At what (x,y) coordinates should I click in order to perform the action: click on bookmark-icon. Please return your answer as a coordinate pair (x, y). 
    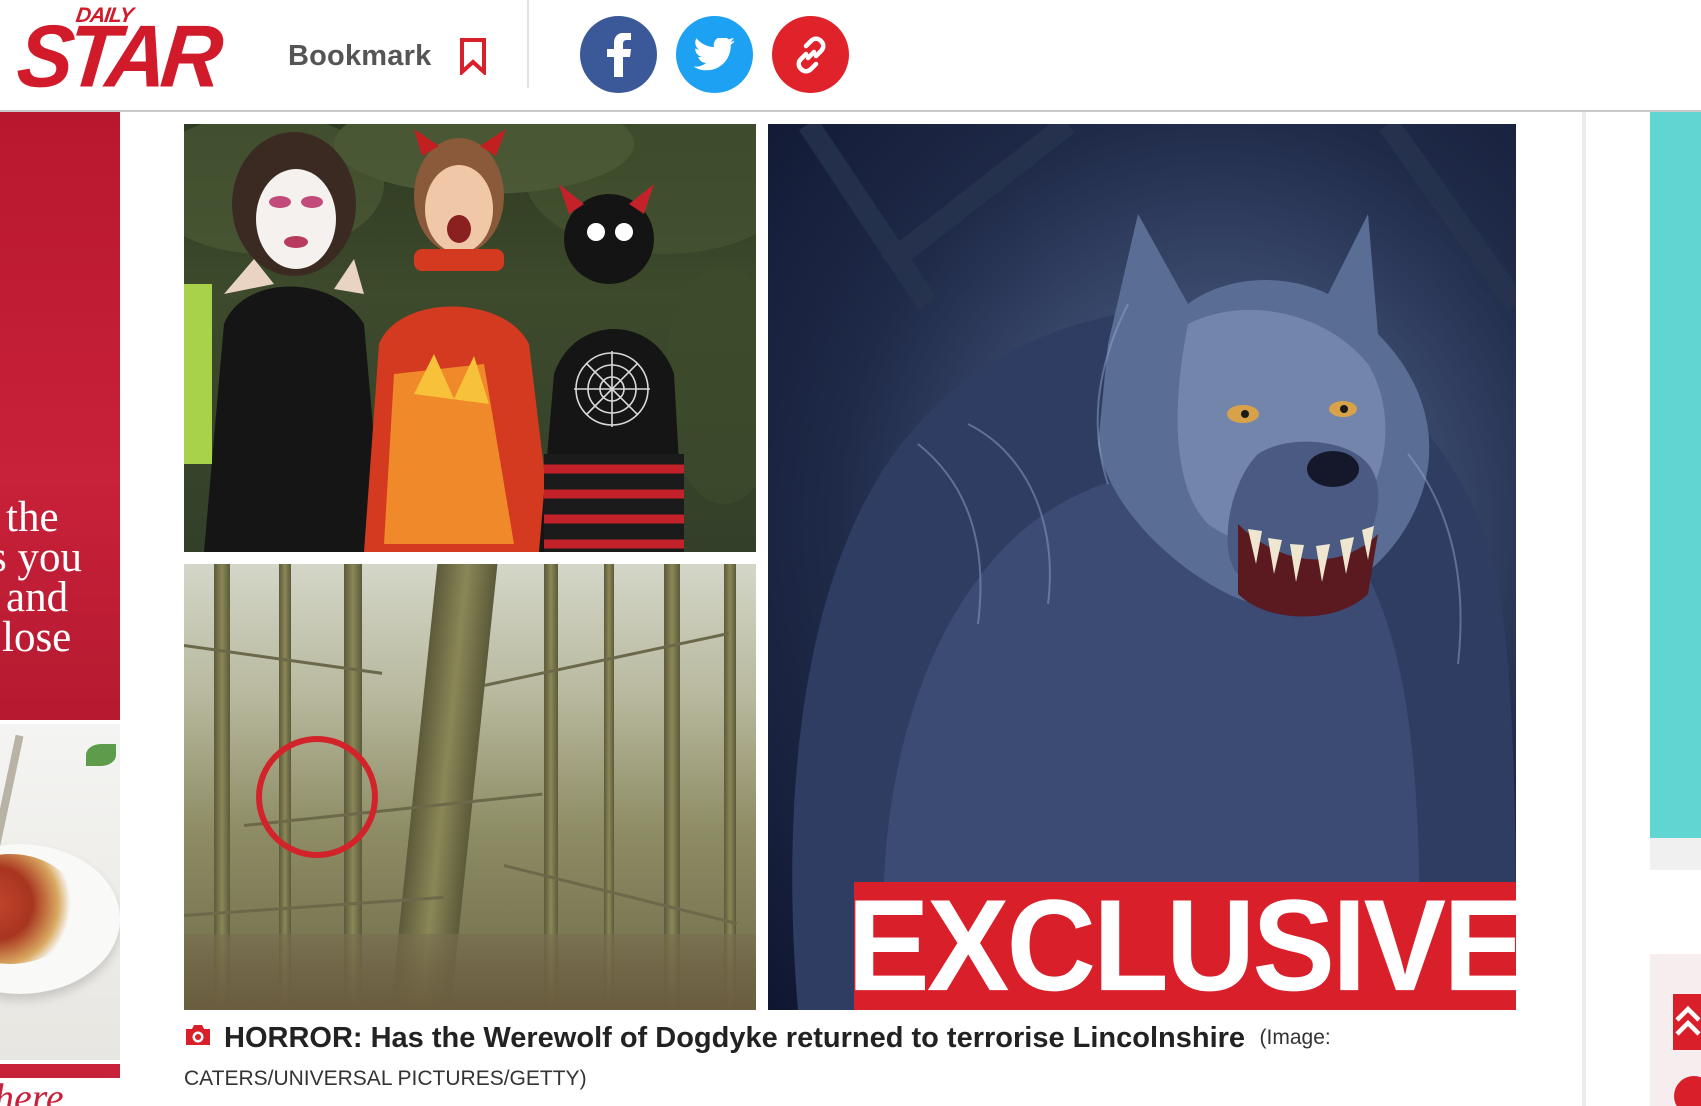
    Looking at the image, I should click on (473, 56).